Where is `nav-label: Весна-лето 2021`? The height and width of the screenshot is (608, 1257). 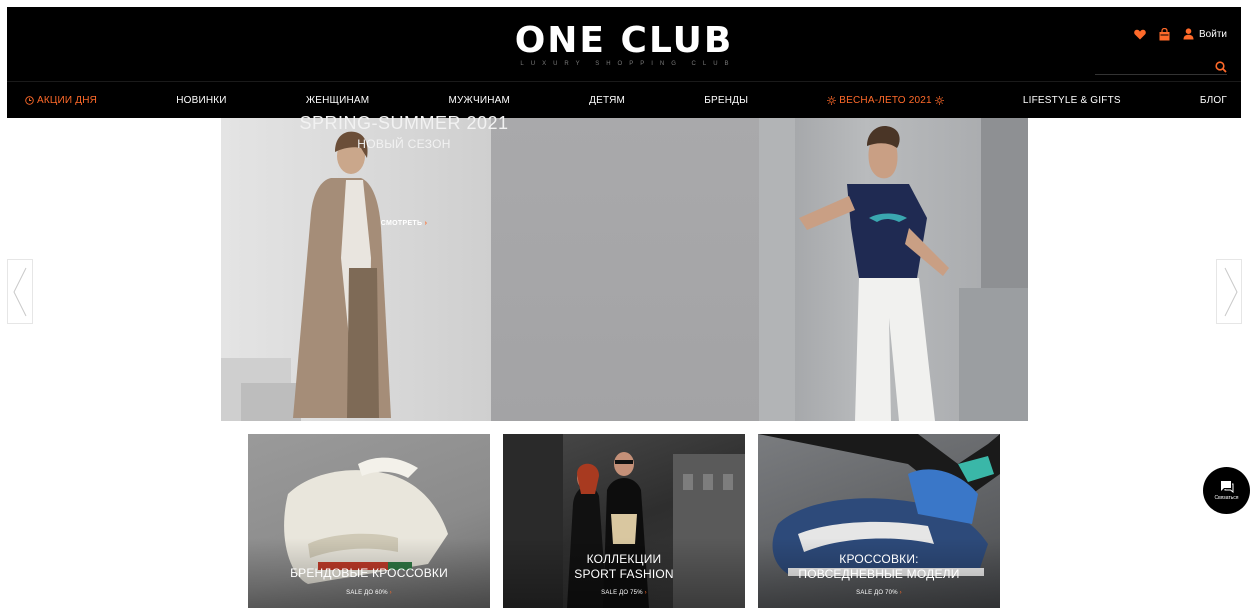
nav-label: Весна-лето 2021 is located at coordinates (885, 100).